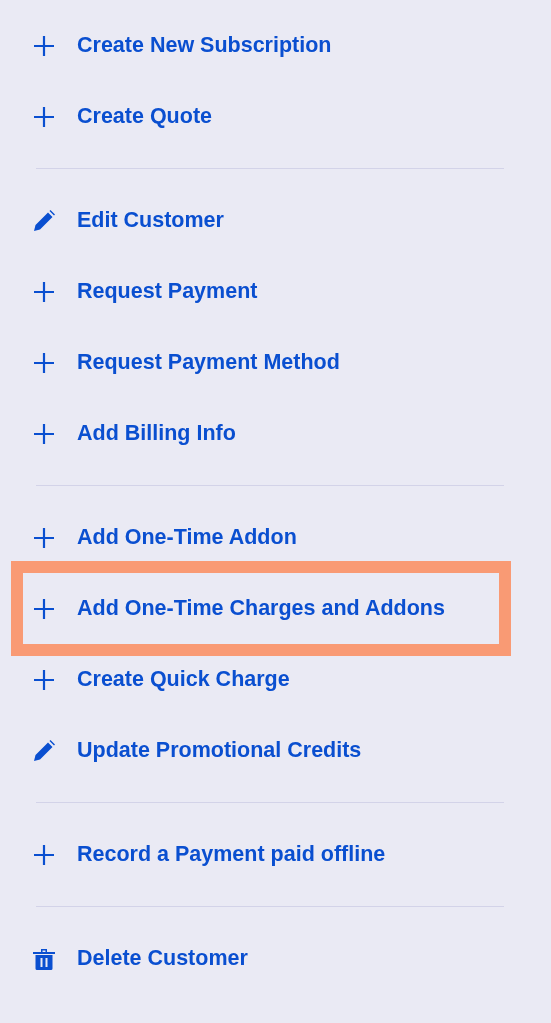 This screenshot has height=1023, width=551. Describe the element at coordinates (150, 220) in the screenshot. I see `menu-item-label: Edit Customer` at that location.